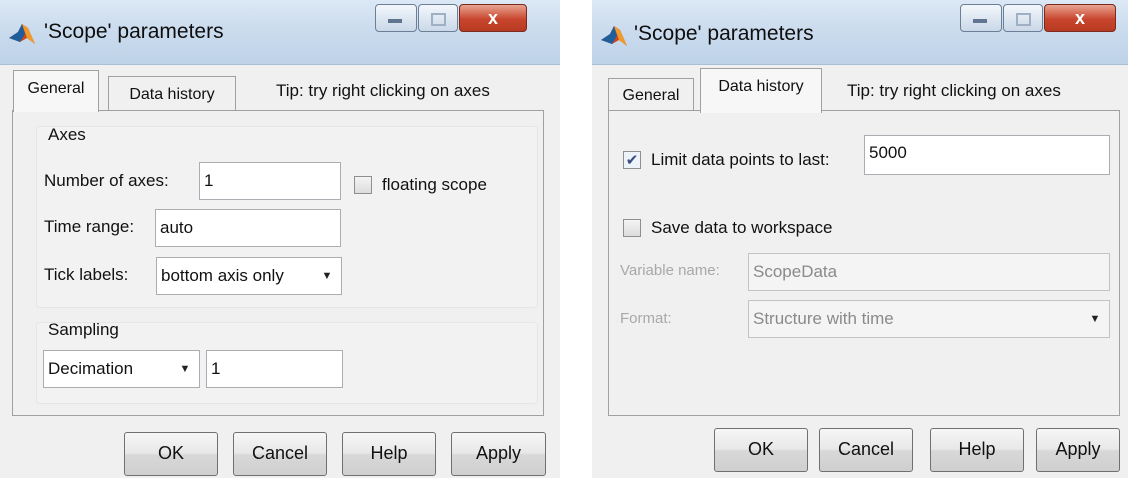  What do you see at coordinates (987, 155) in the screenshot?
I see `limit-points-input: 5000` at bounding box center [987, 155].